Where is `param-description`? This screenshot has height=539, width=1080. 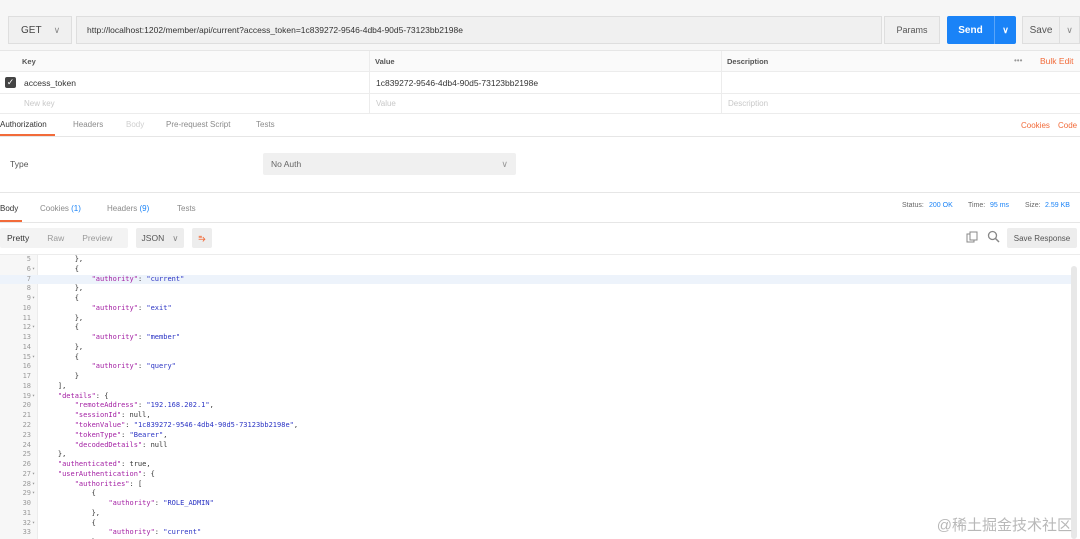
param-description is located at coordinates (901, 82).